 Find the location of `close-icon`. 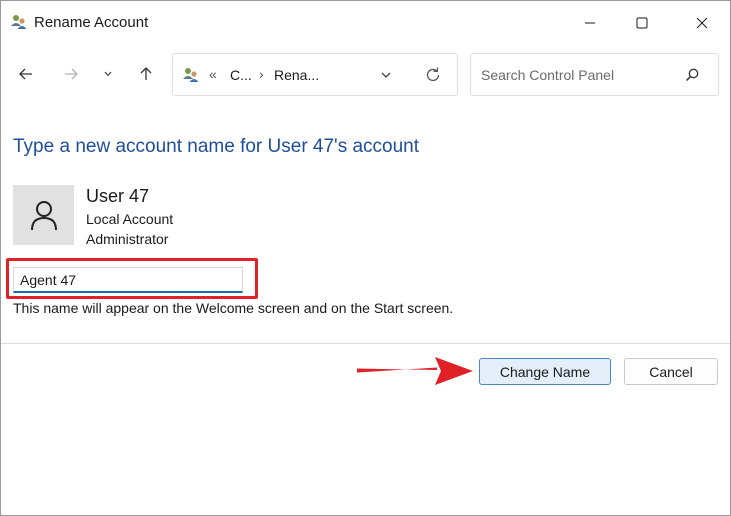

close-icon is located at coordinates (702, 23).